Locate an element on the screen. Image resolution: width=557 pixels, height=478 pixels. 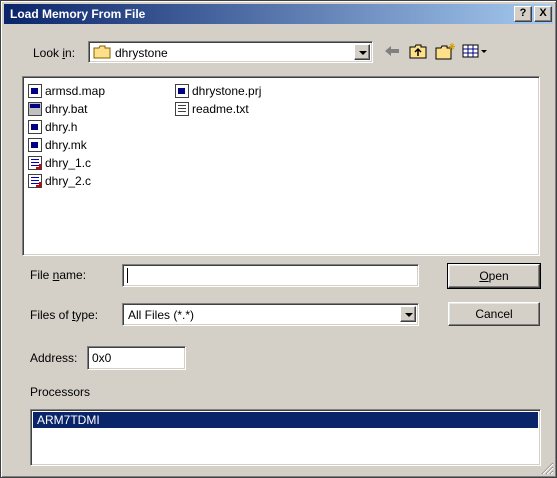
file-item: dhry.h is located at coordinates (52, 127).